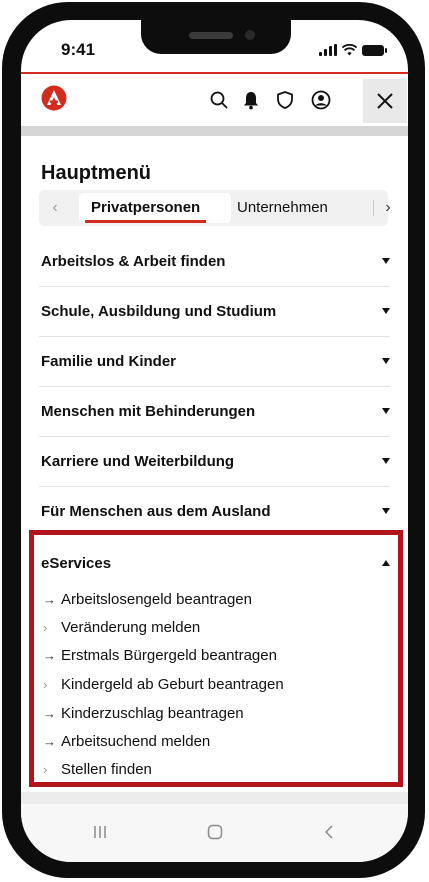 The width and height of the screenshot is (429, 882). I want to click on search-icon, so click(219, 100).